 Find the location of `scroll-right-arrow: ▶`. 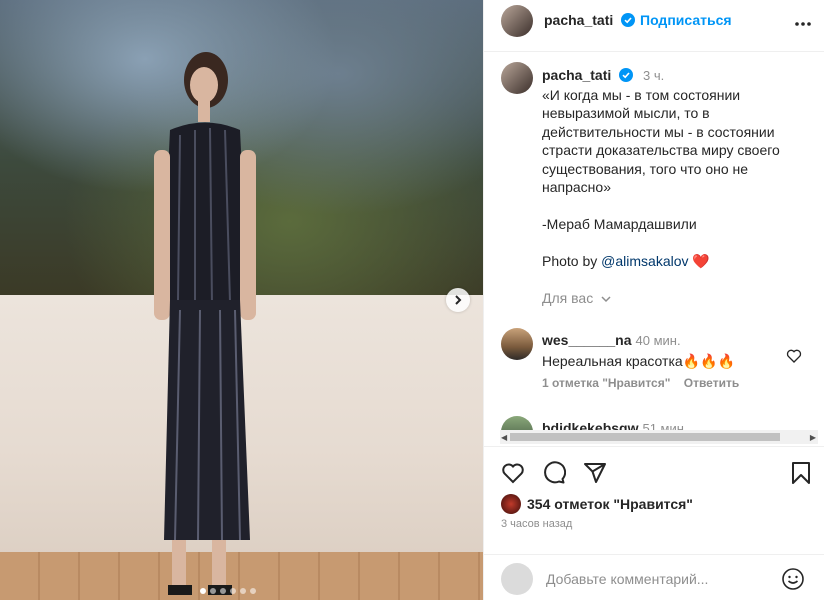

scroll-right-arrow: ▶ is located at coordinates (813, 437).